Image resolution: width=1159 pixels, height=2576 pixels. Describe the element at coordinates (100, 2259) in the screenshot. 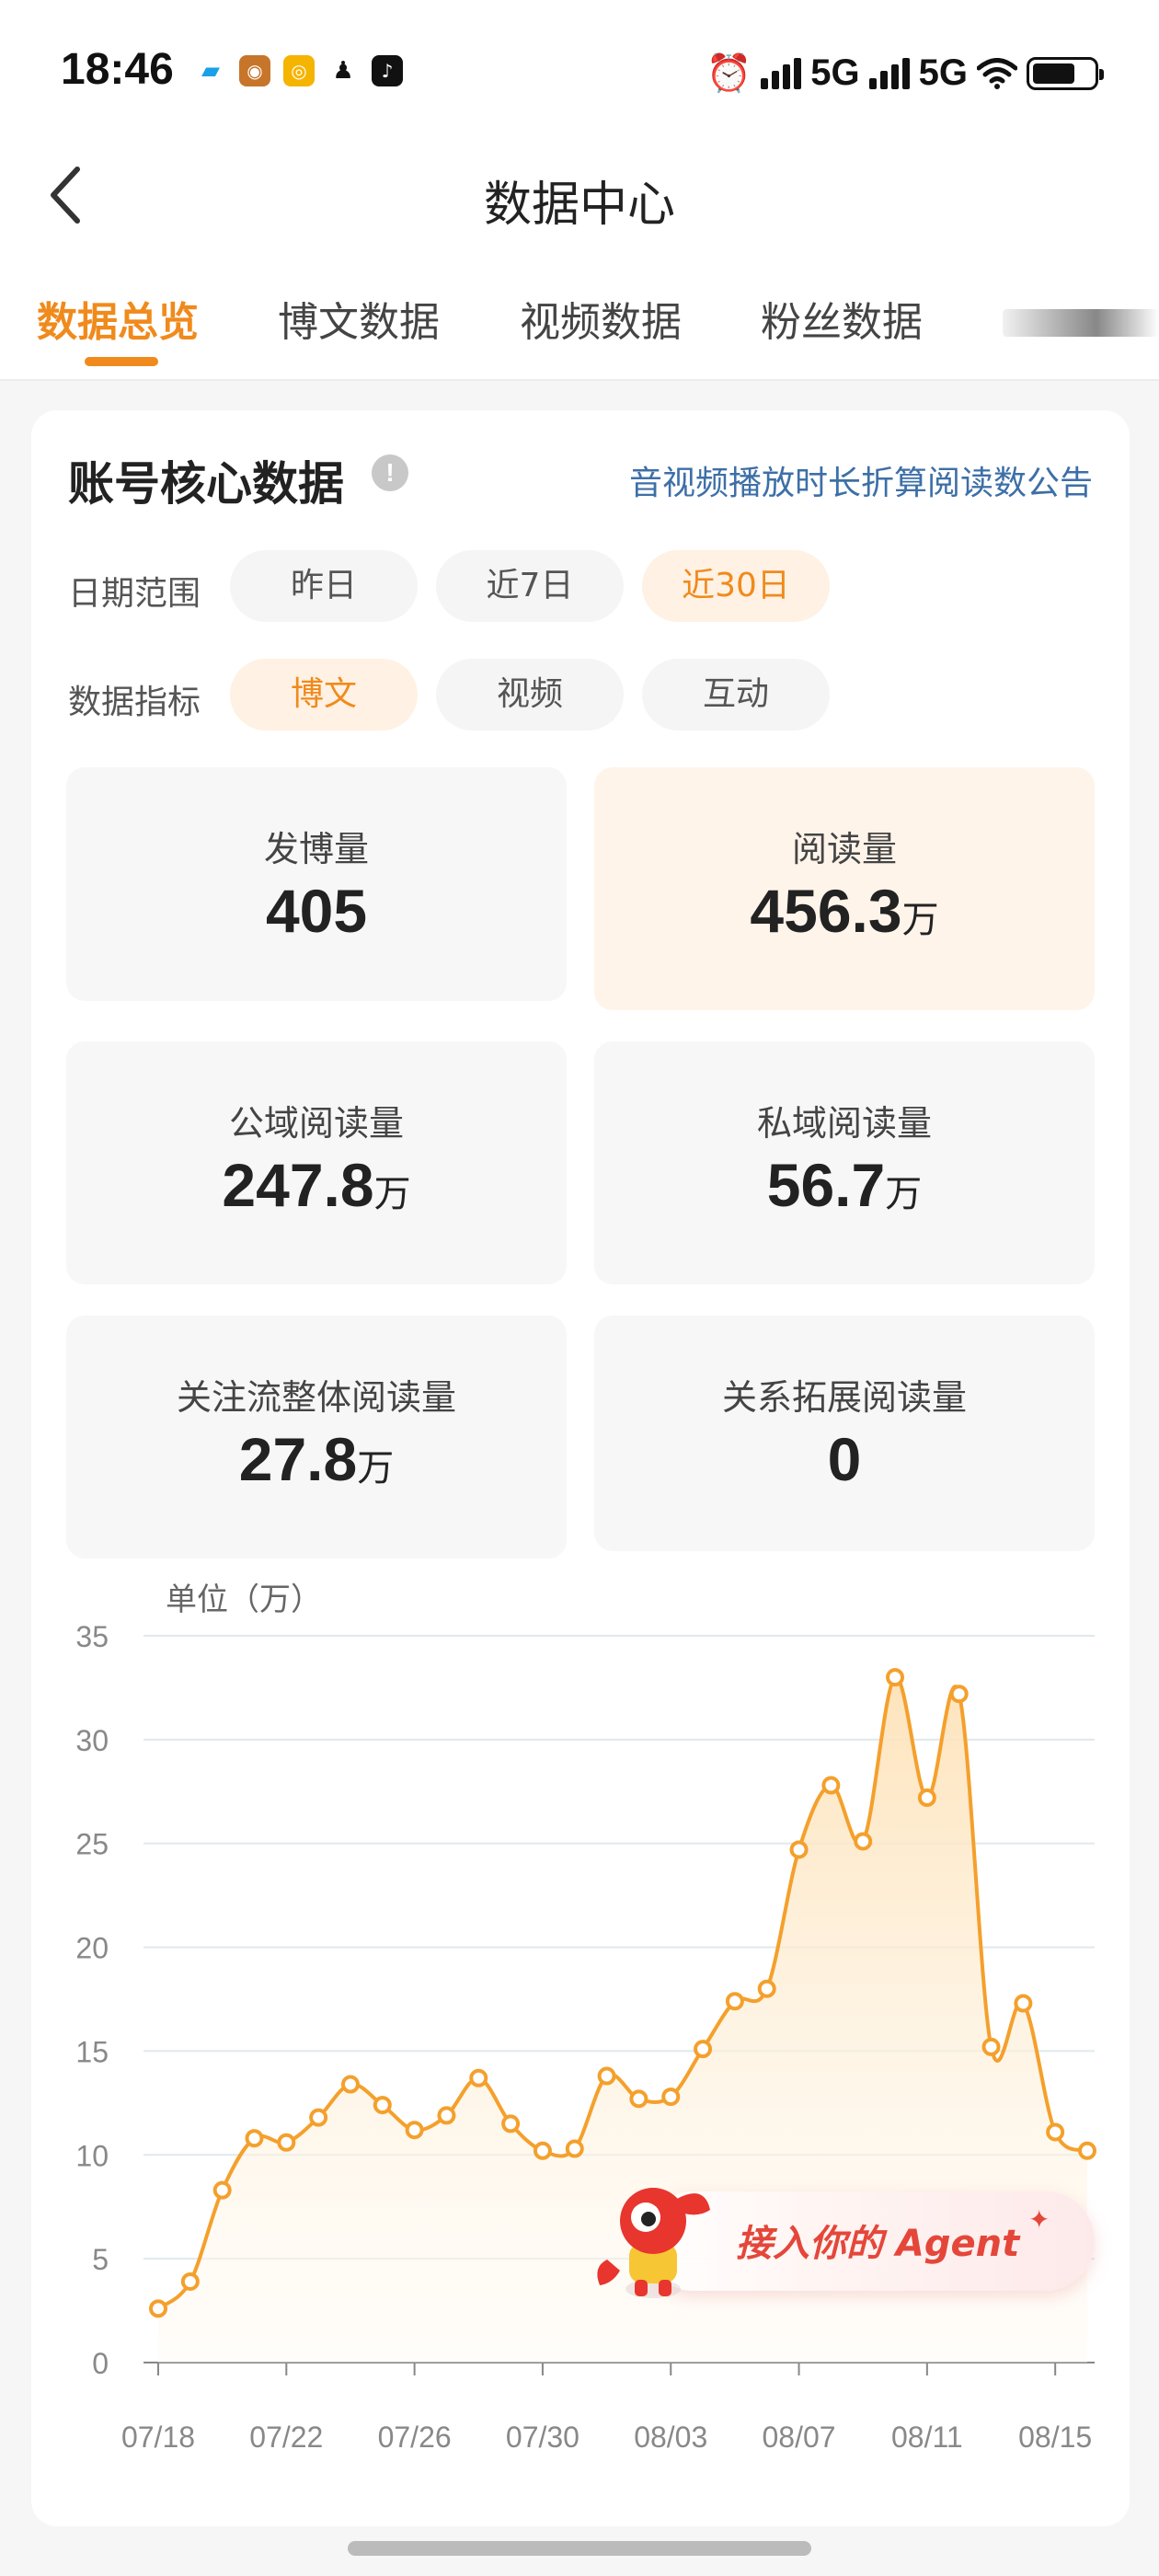

I see `y-tick-label: 5` at that location.